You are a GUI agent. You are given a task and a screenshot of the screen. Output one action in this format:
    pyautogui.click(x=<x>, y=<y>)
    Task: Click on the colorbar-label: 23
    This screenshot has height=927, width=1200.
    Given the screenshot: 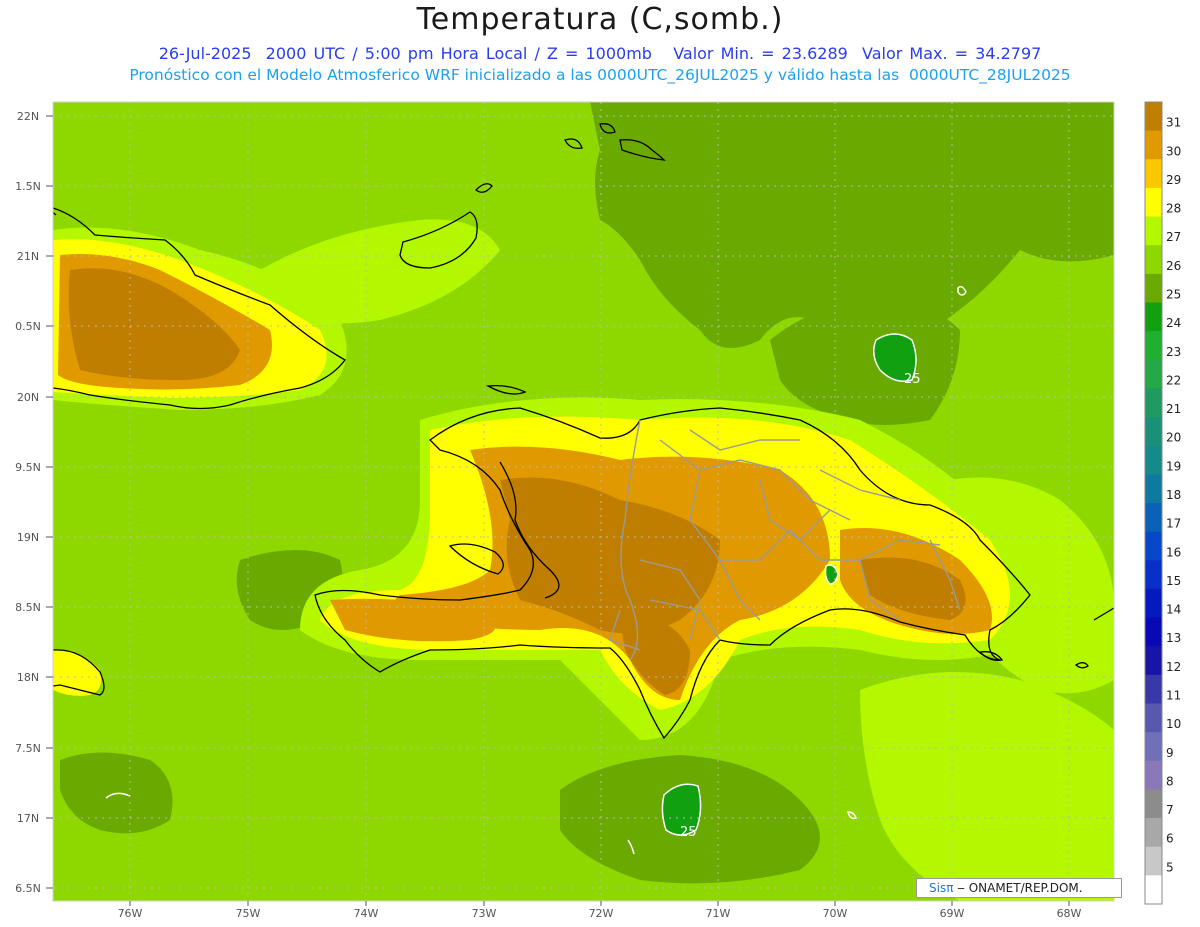 What is the action you would take?
    pyautogui.click(x=1173, y=352)
    